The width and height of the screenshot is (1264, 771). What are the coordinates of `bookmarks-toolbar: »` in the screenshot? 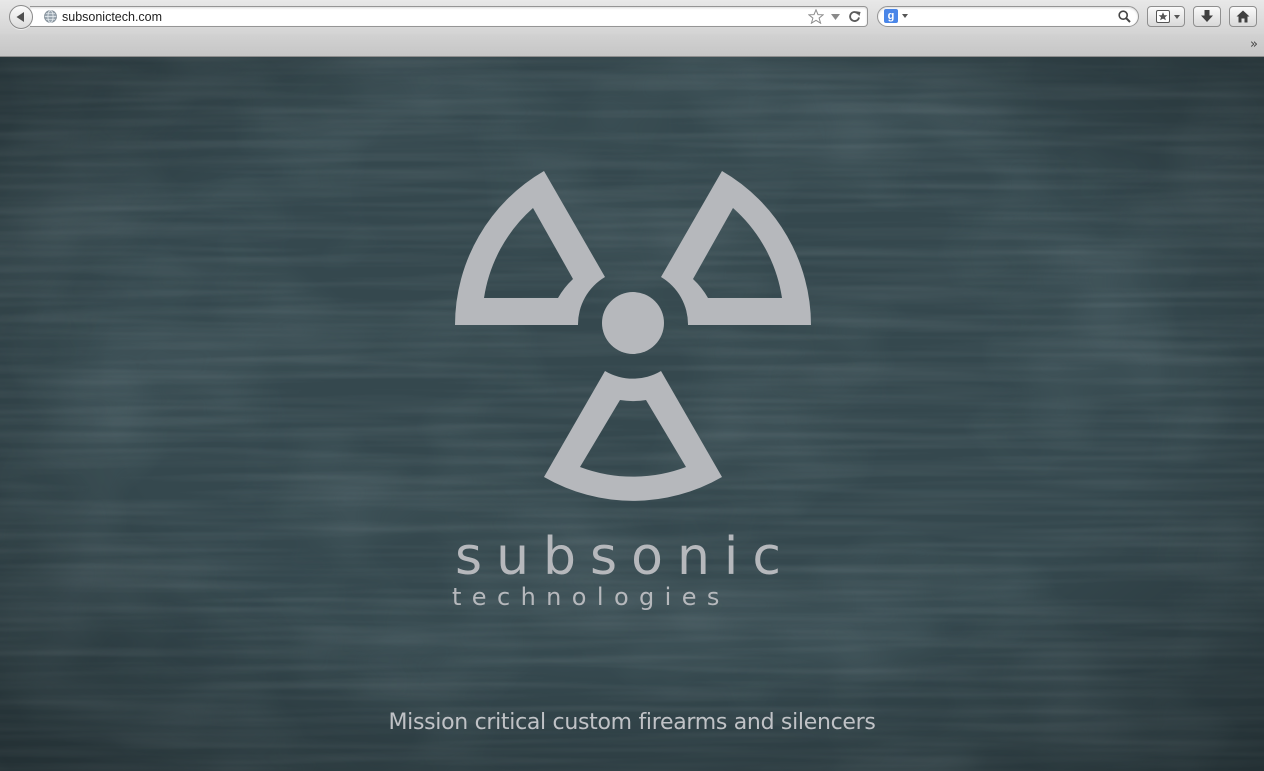 It's located at (632, 45).